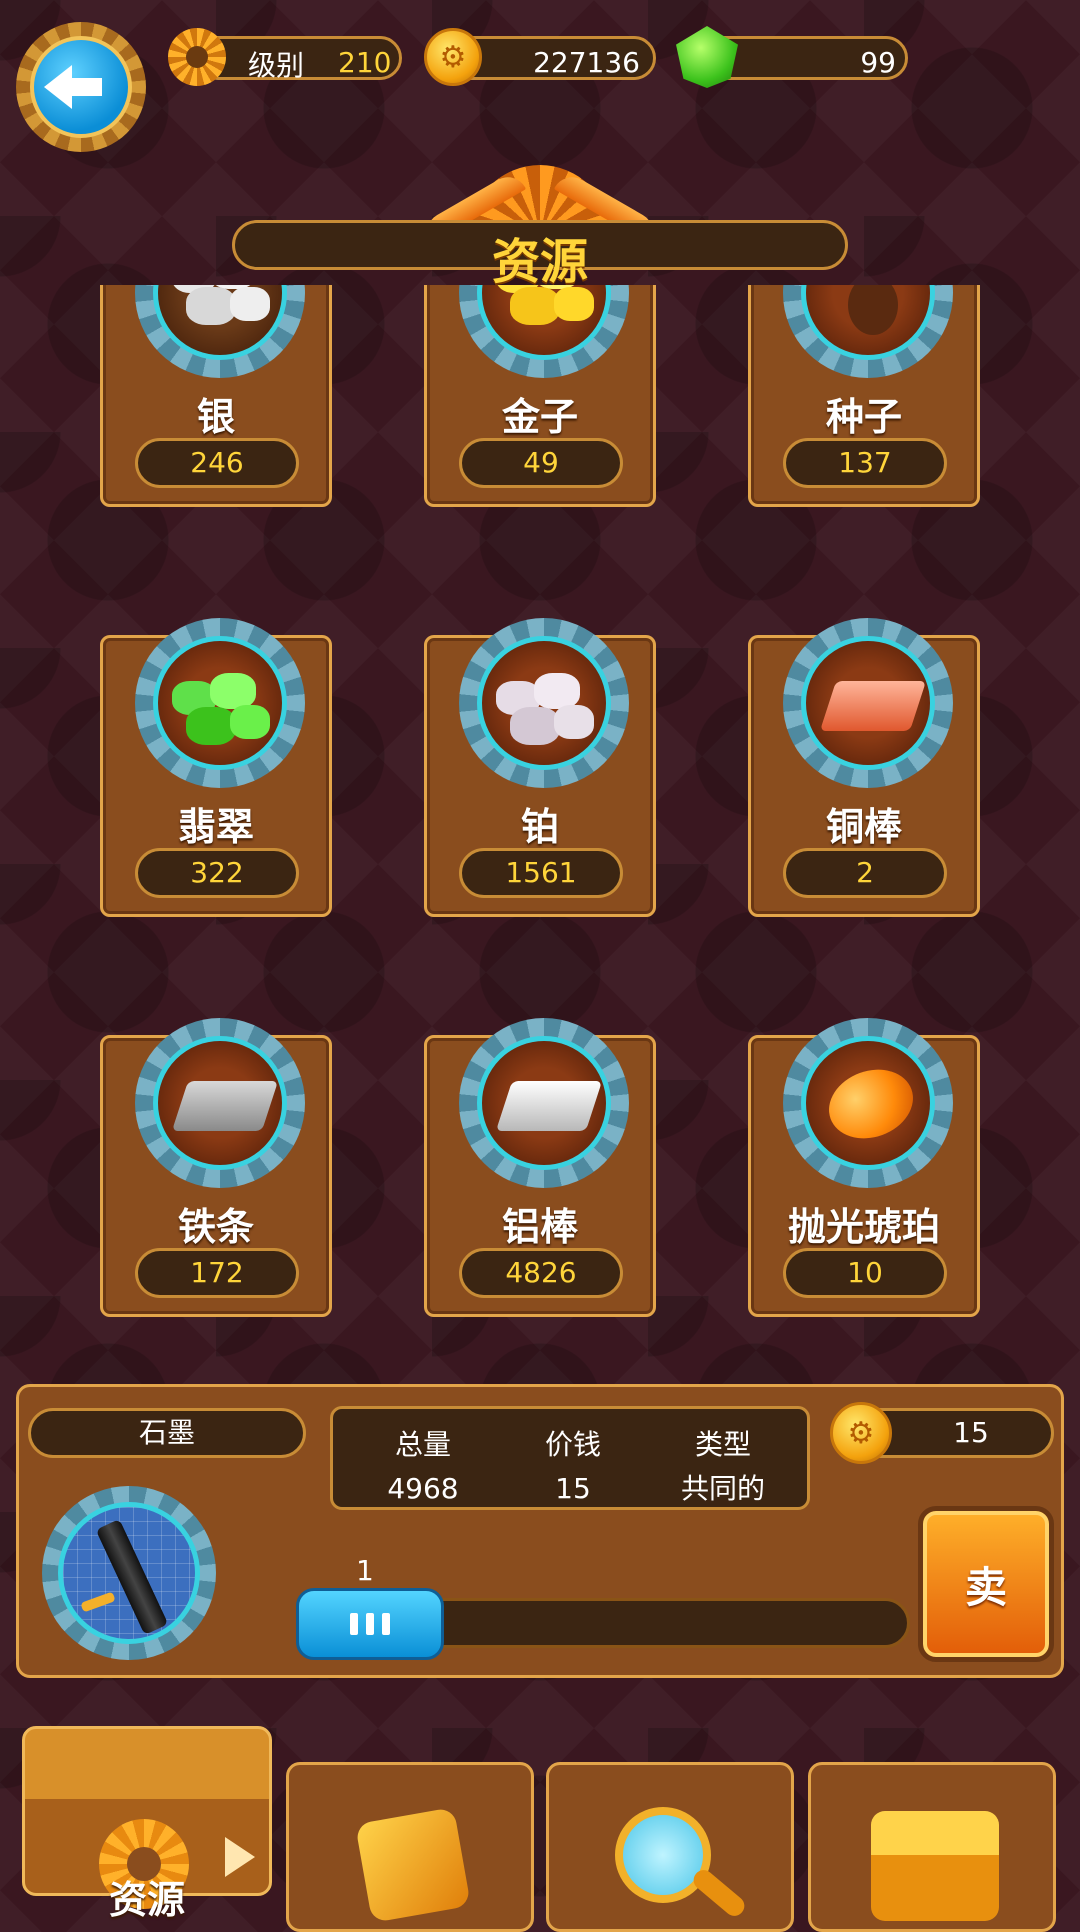  I want to click on level-value: 210, so click(365, 62).